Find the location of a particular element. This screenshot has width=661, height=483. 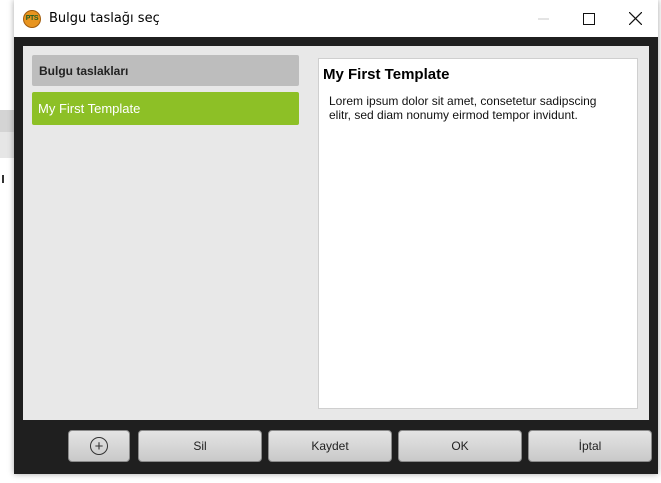

minimize-icon is located at coordinates (543, 19).